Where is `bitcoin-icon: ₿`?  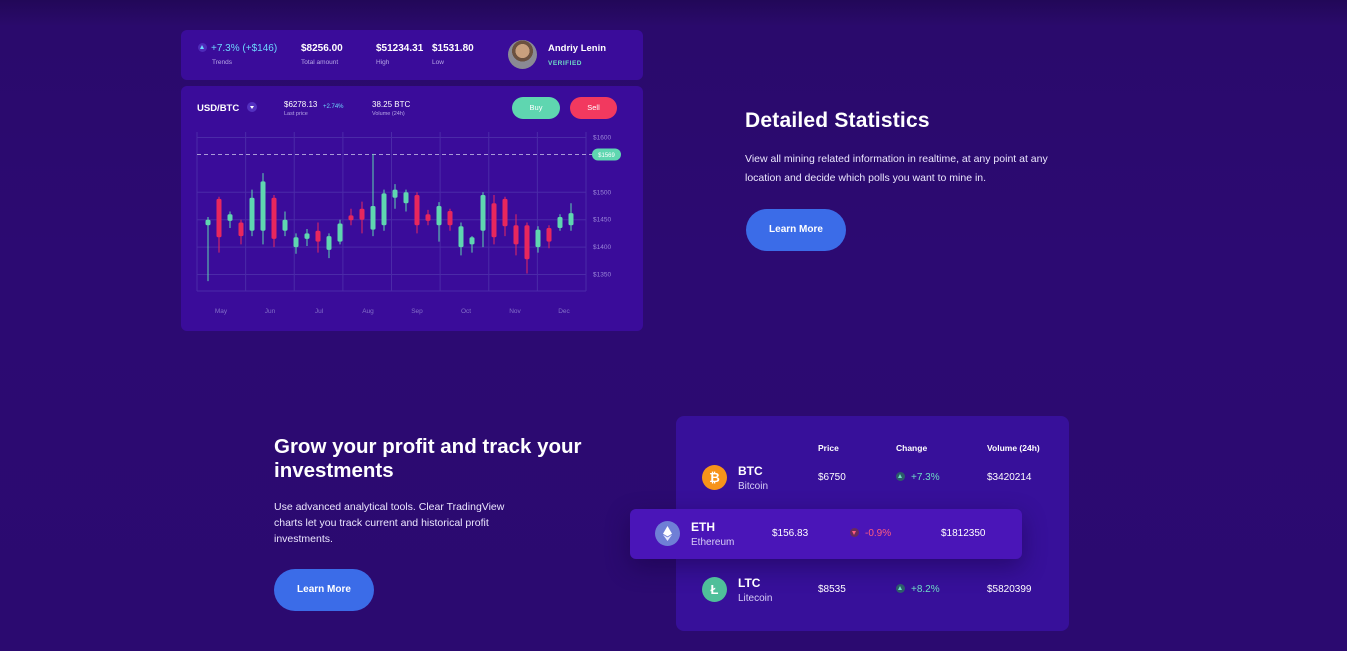
bitcoin-icon: ₿ is located at coordinates (714, 477).